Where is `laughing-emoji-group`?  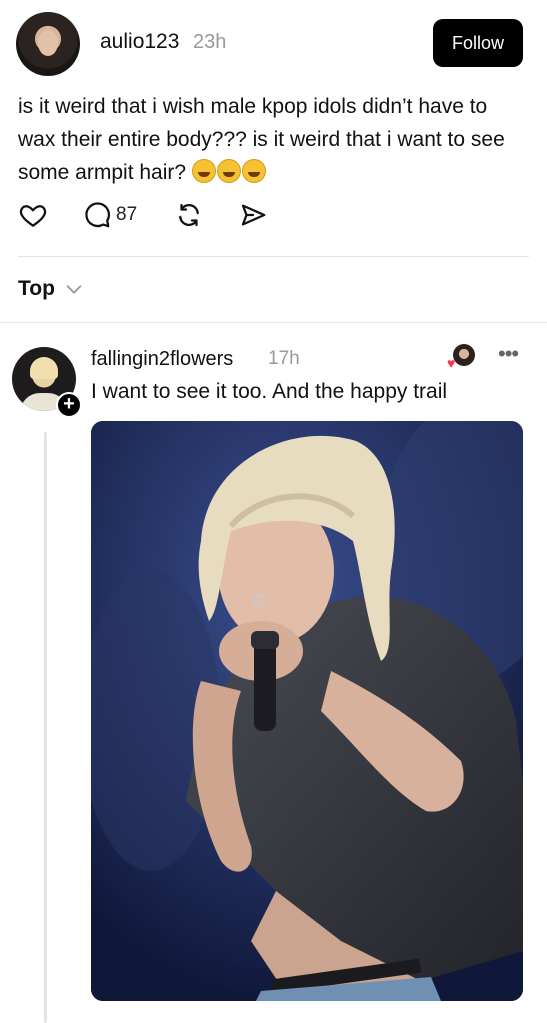
laughing-emoji-group is located at coordinates (229, 171).